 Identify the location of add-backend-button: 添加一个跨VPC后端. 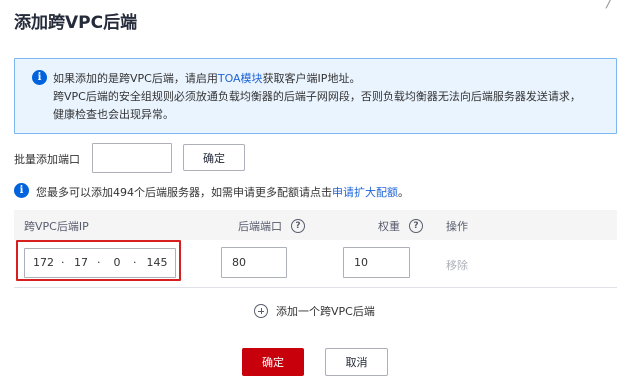
(314, 311).